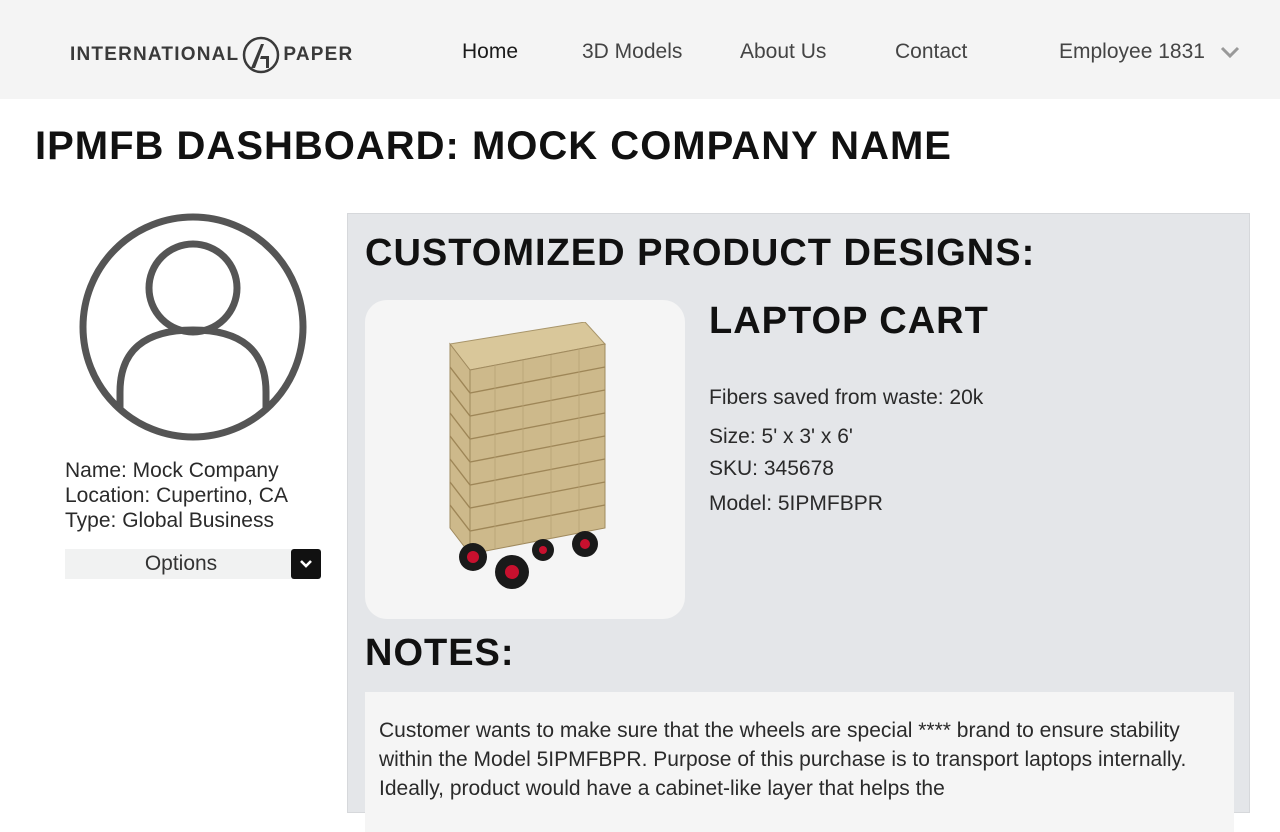  What do you see at coordinates (781, 436) in the screenshot?
I see `product-size: Size: 5' x 3' x 6'` at bounding box center [781, 436].